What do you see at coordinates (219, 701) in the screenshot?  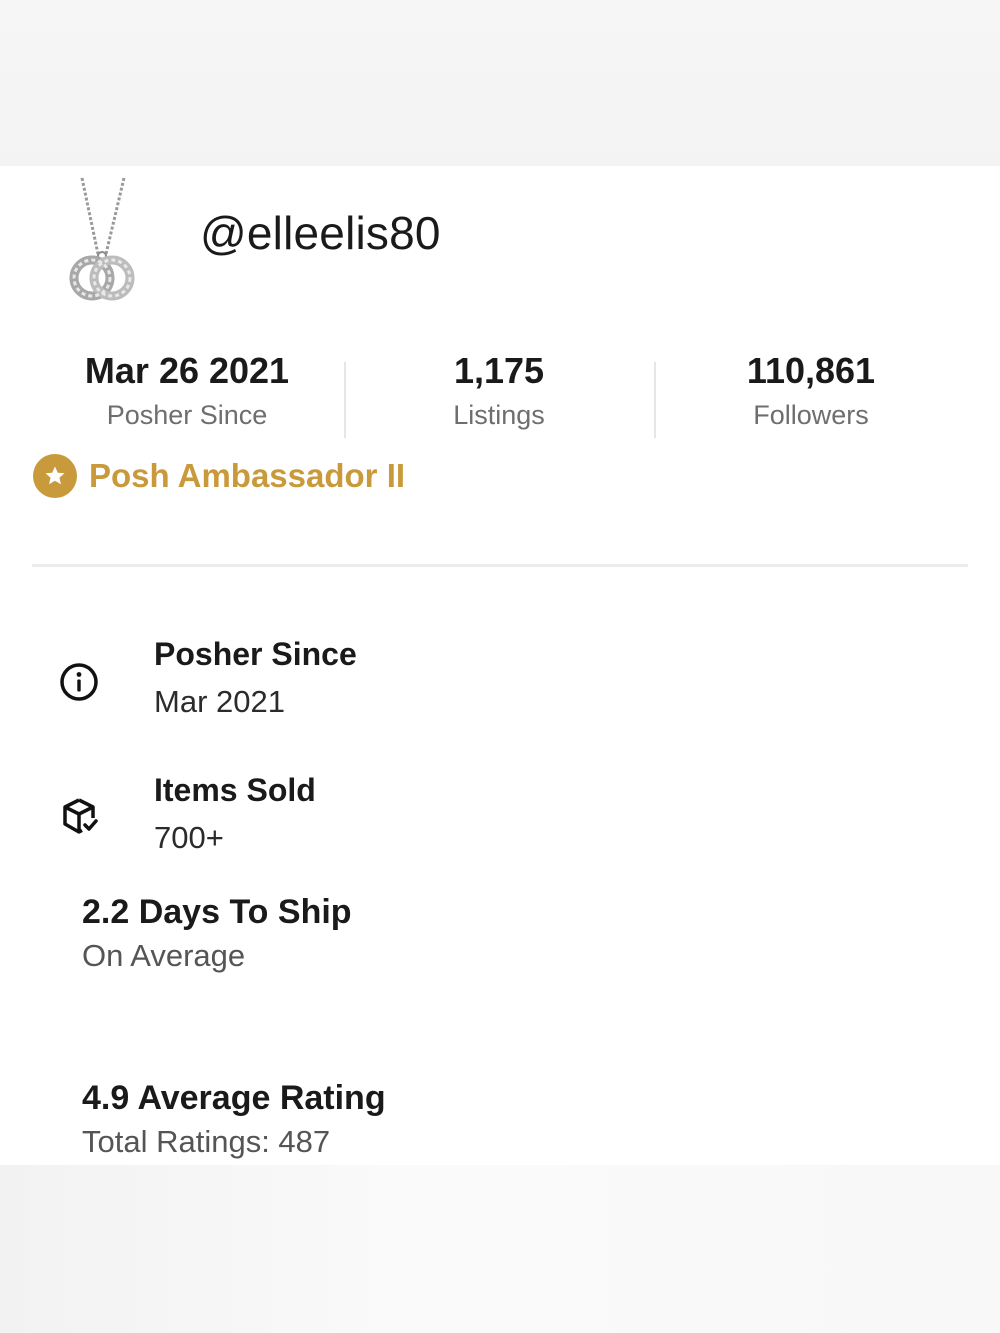 I see `posher-since-value: Mar 2021` at bounding box center [219, 701].